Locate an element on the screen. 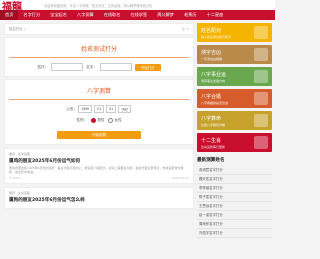 The width and height of the screenshot is (320, 259). month-select: 01 is located at coordinates (99, 109).